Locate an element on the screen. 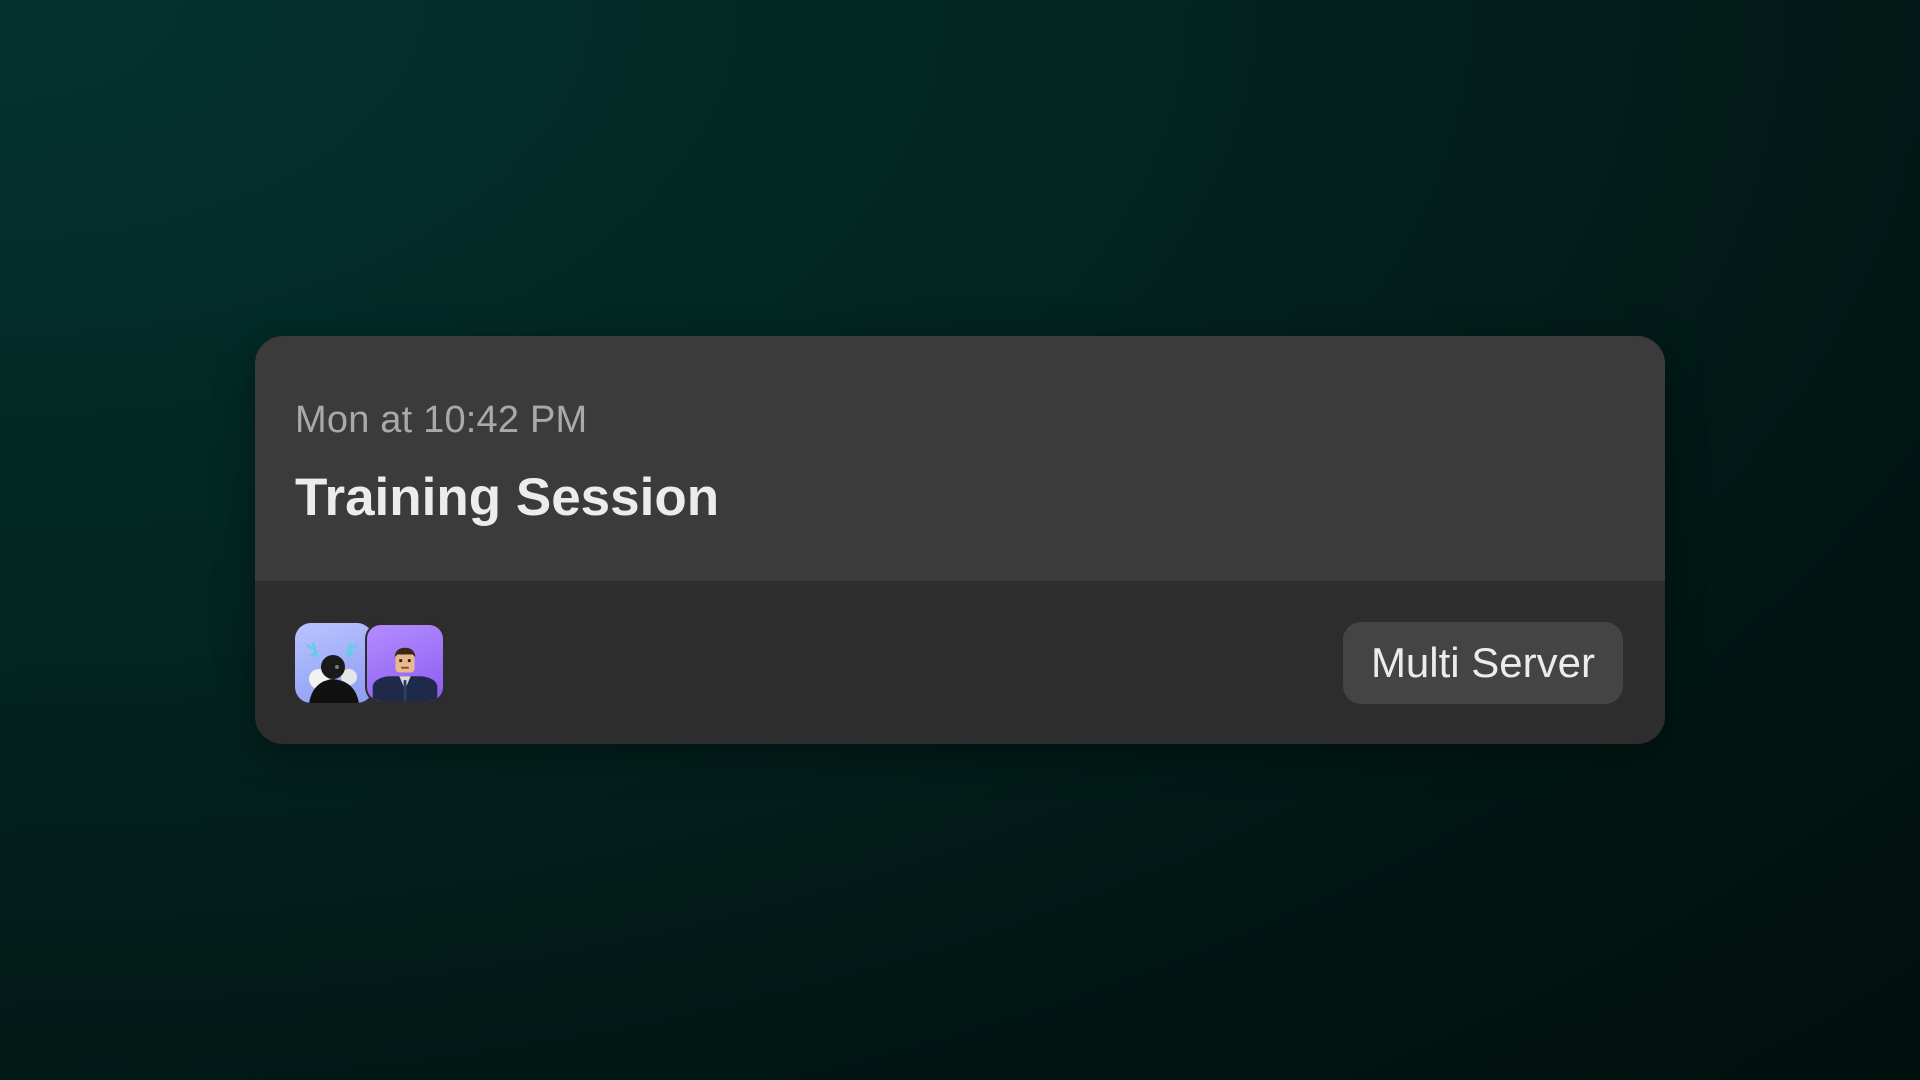  event-card-footer: Multi Server is located at coordinates (960, 662).